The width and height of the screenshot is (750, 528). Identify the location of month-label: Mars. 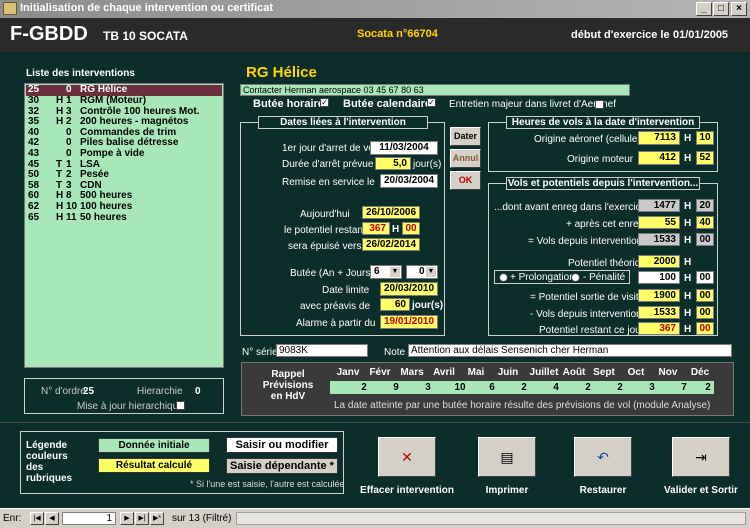
(412, 372).